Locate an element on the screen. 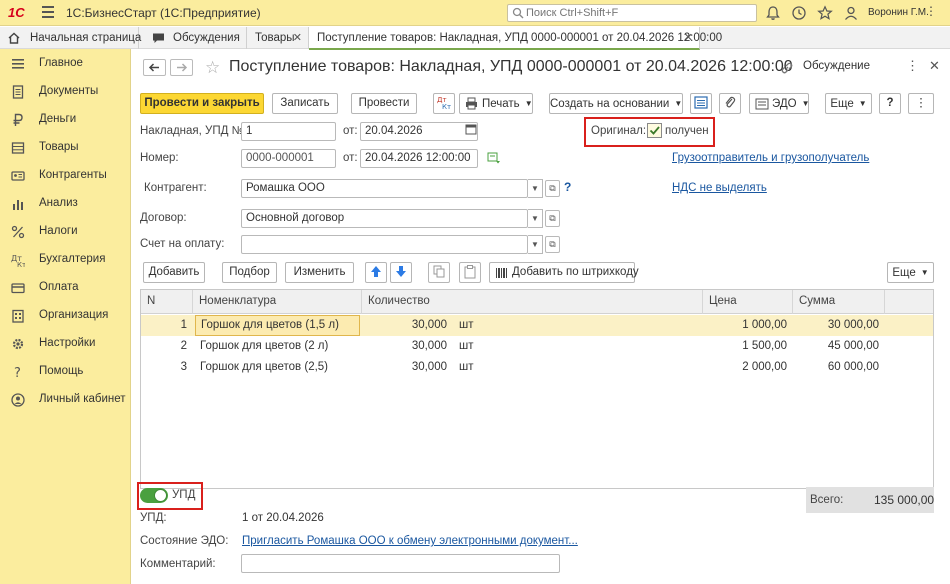 The image size is (950, 584). invoice-date-field: 20.04.2026 is located at coordinates (419, 131).